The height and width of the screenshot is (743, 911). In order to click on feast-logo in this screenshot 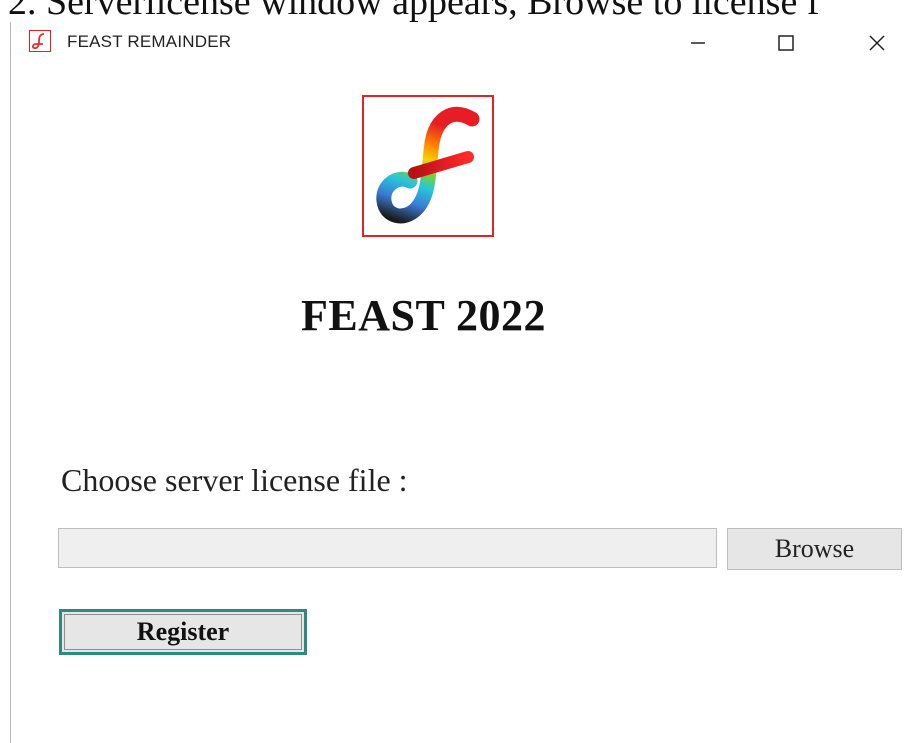, I will do `click(428, 166)`.